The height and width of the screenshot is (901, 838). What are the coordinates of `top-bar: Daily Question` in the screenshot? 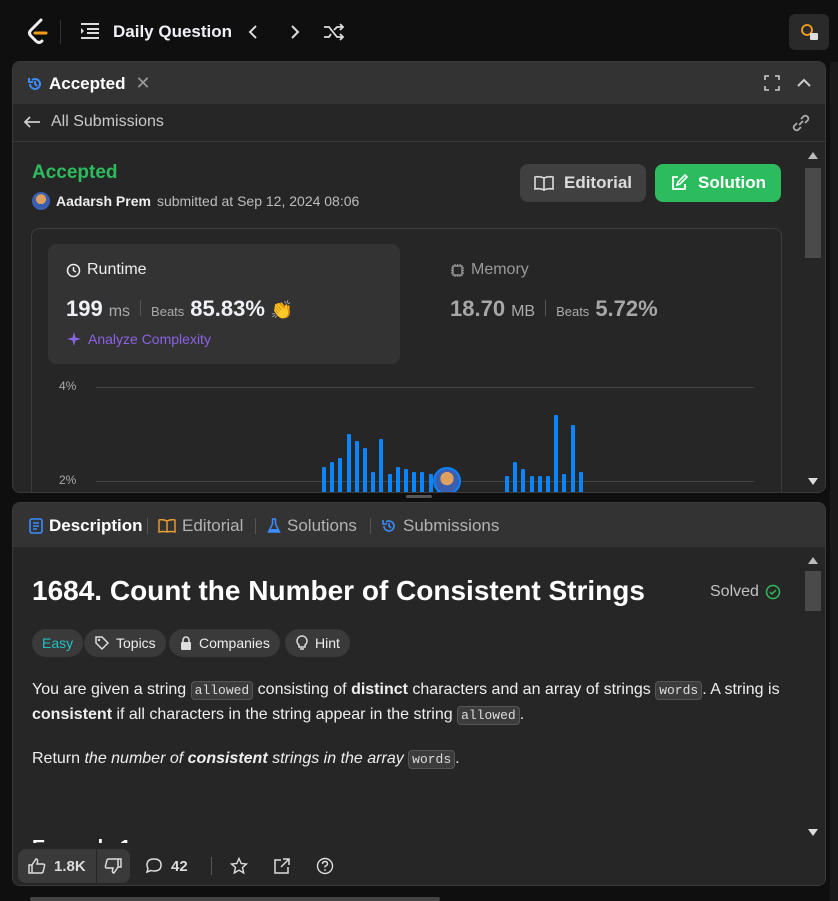 It's located at (419, 31).